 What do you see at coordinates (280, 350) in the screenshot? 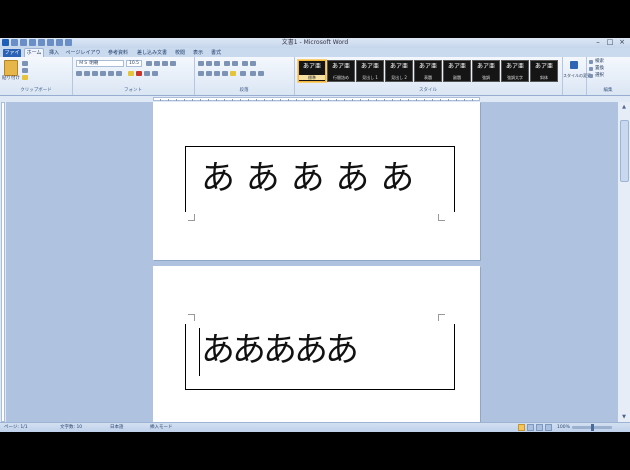
I see `body-text: あああああ` at bounding box center [280, 350].